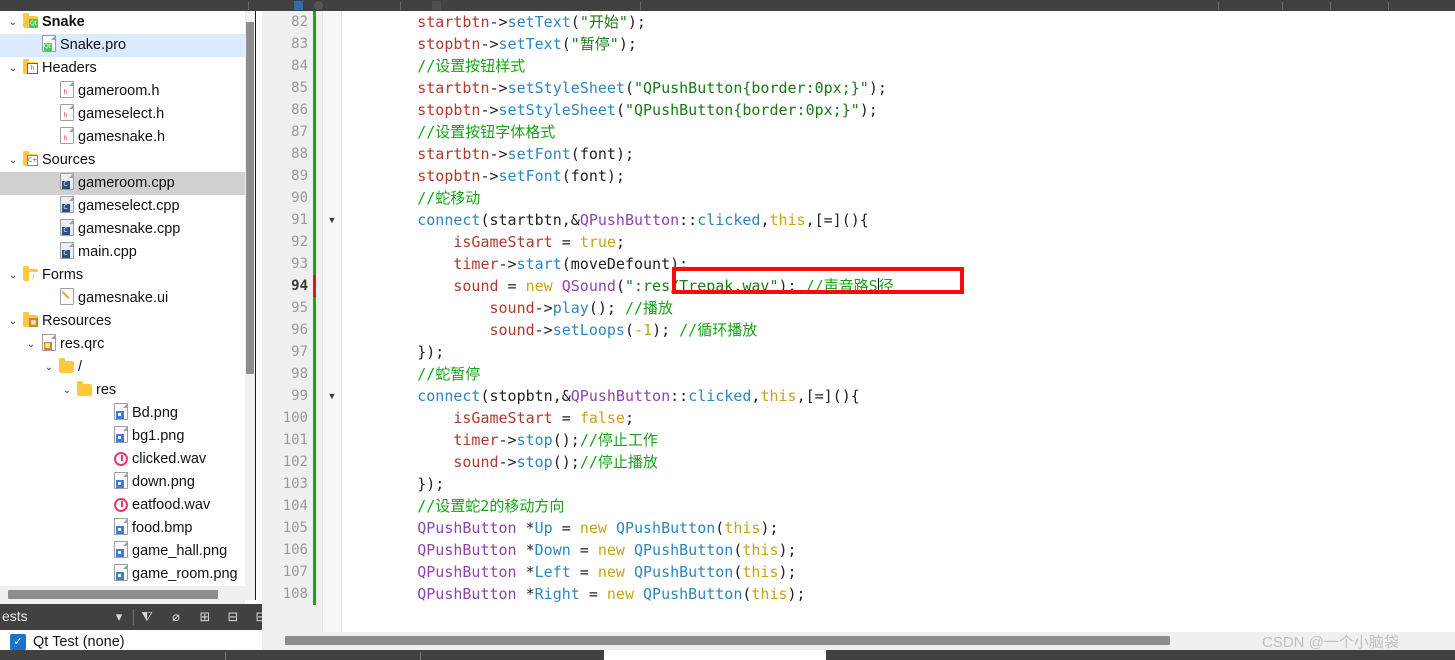 The image size is (1455, 660). Describe the element at coordinates (122, 459) in the screenshot. I see `tree-item-clicked-wav: clicked.wav` at that location.